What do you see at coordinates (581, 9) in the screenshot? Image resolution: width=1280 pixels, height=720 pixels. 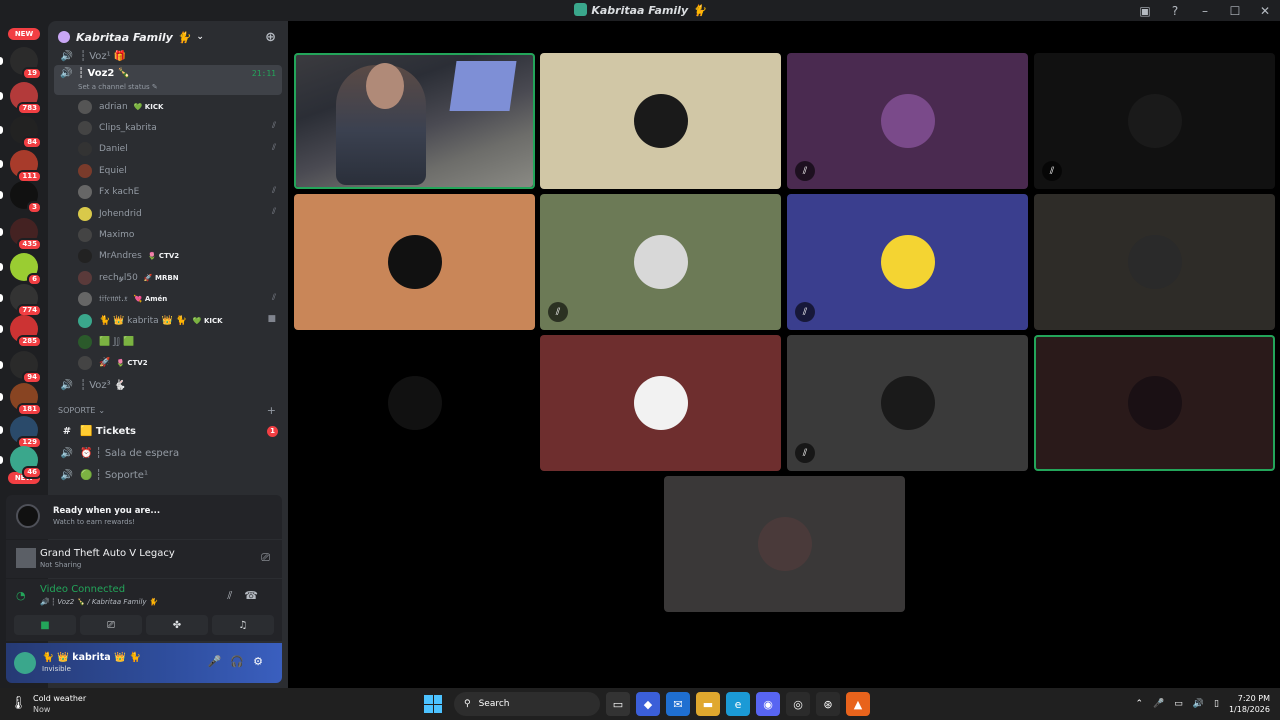 I see `server-icon` at bounding box center [581, 9].